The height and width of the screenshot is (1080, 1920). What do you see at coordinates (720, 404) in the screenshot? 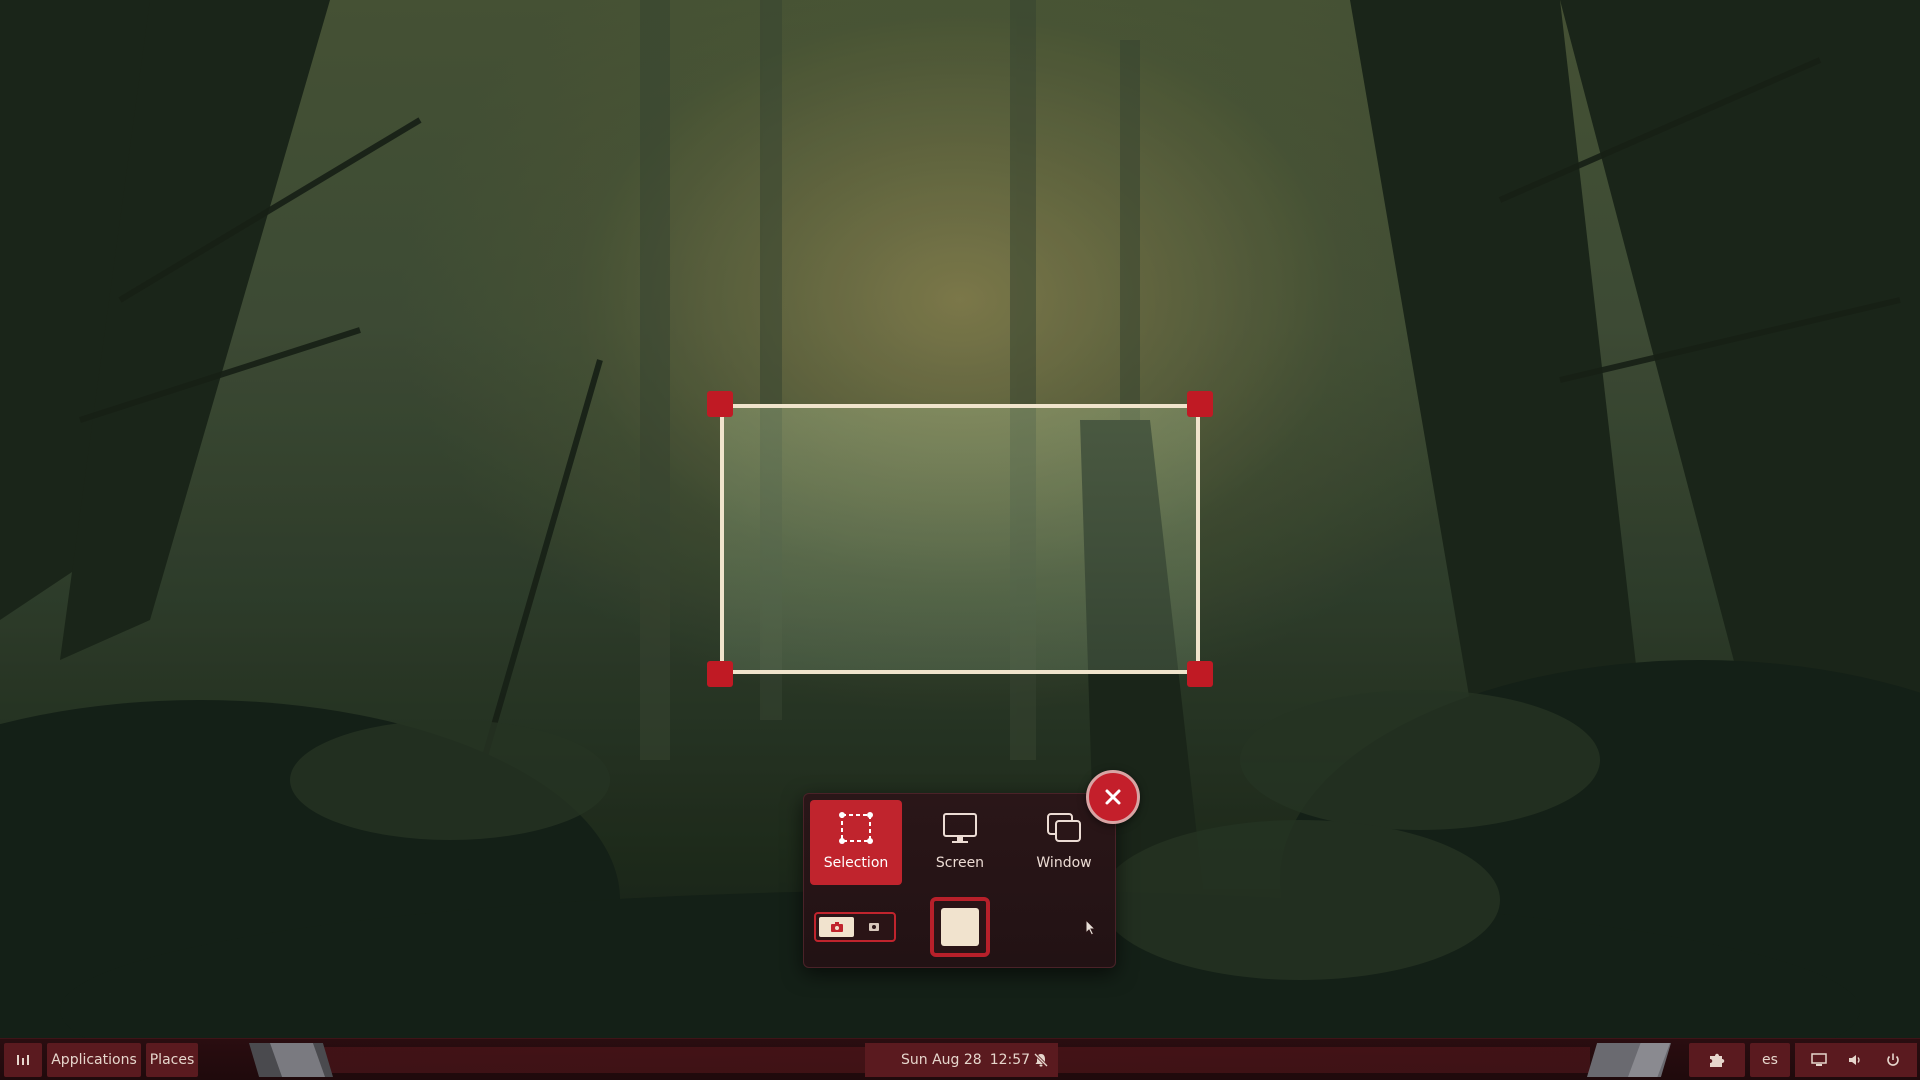
I see `selection-handle-top-left` at bounding box center [720, 404].